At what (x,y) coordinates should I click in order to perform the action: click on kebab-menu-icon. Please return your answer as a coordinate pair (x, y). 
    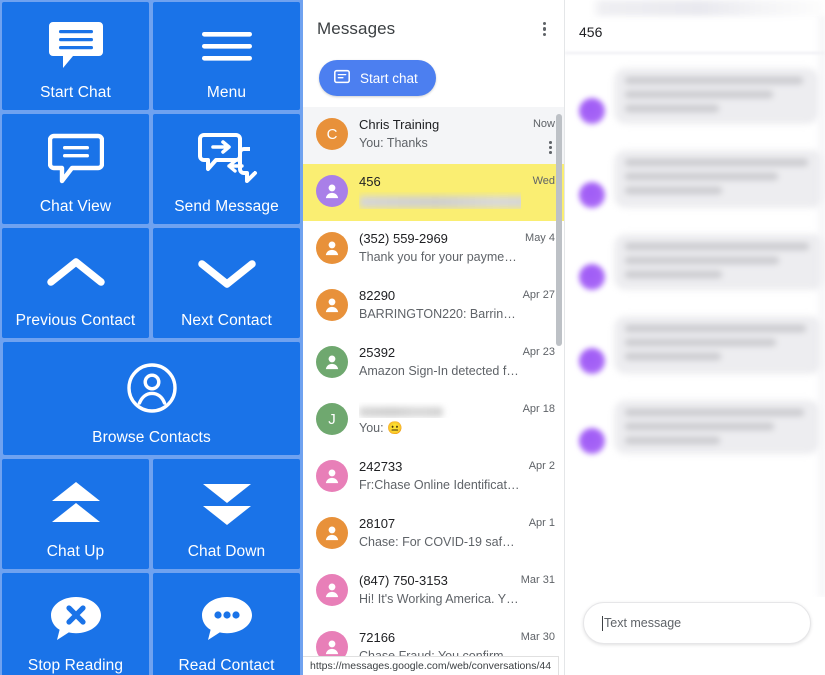
    Looking at the image, I should click on (544, 29).